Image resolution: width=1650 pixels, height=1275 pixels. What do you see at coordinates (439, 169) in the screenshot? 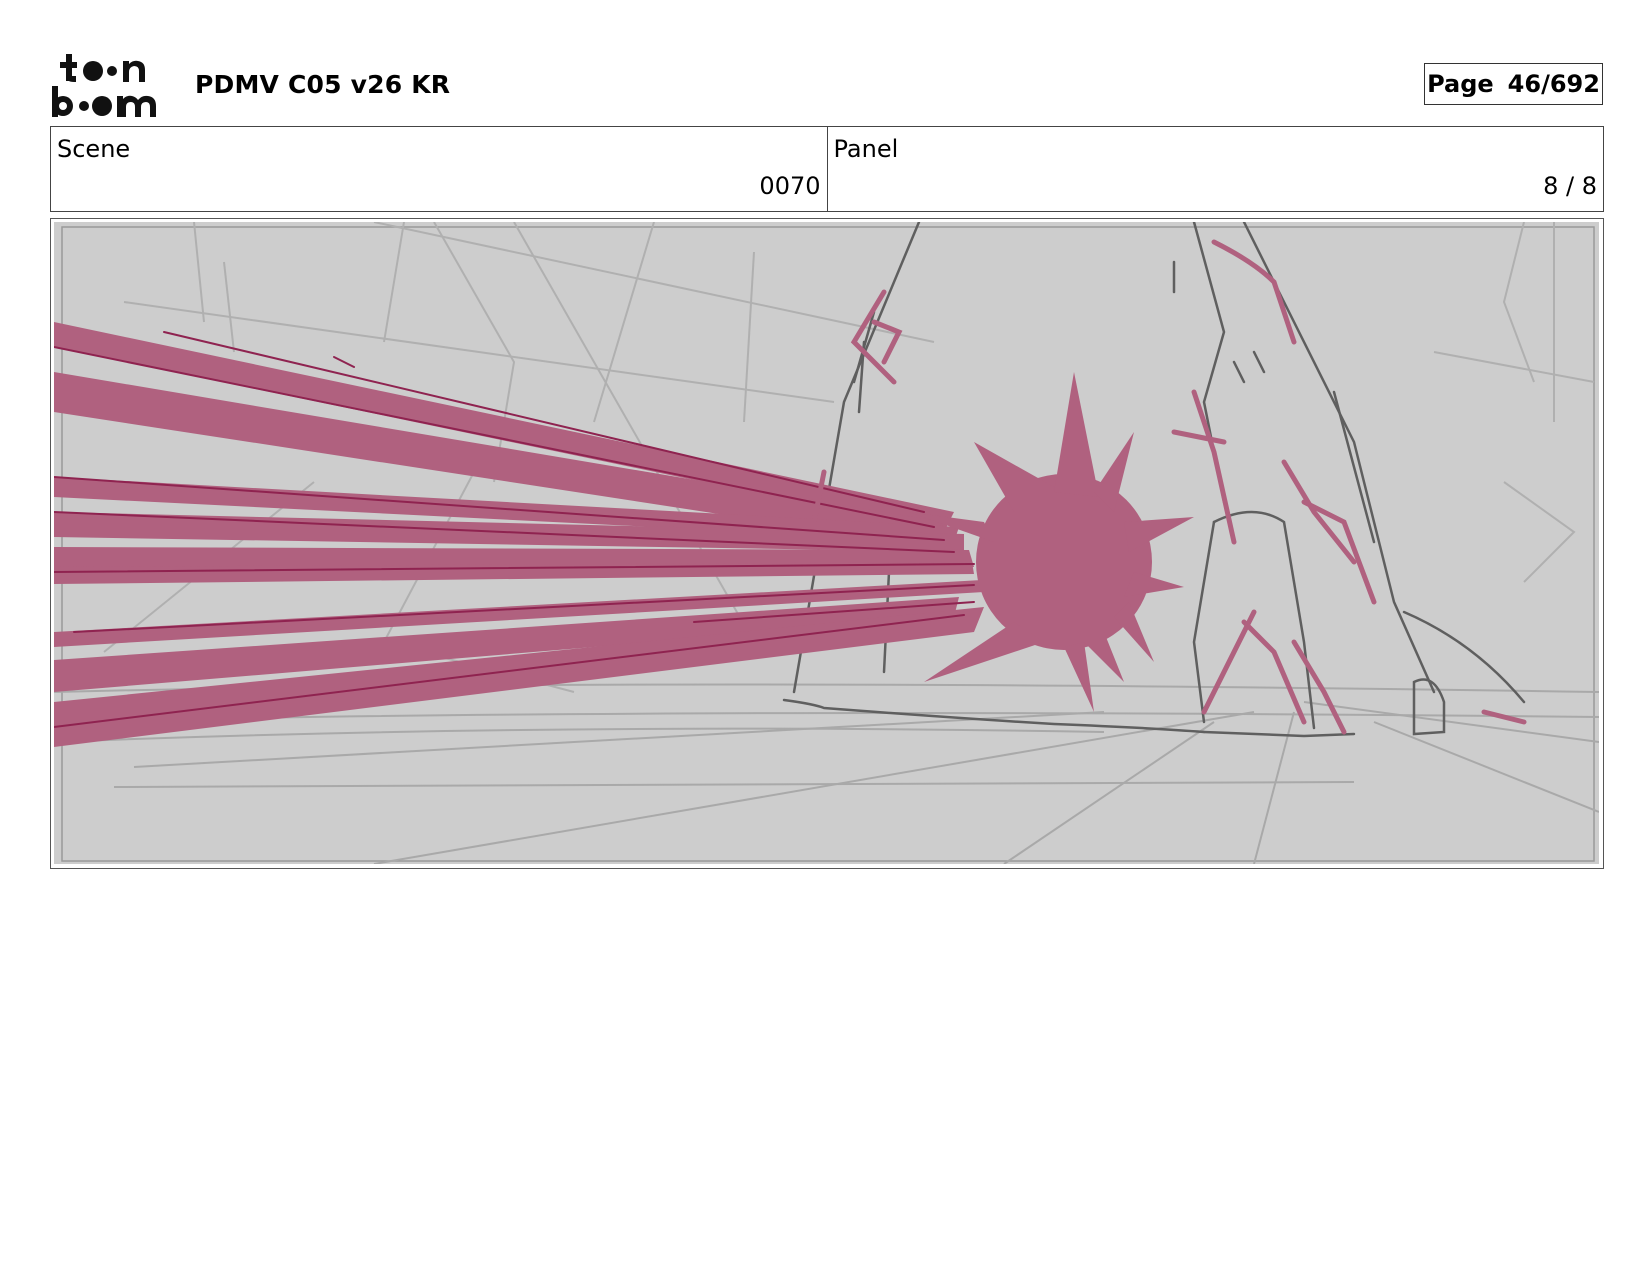
I see `scene-cell: Scene 0070` at bounding box center [439, 169].